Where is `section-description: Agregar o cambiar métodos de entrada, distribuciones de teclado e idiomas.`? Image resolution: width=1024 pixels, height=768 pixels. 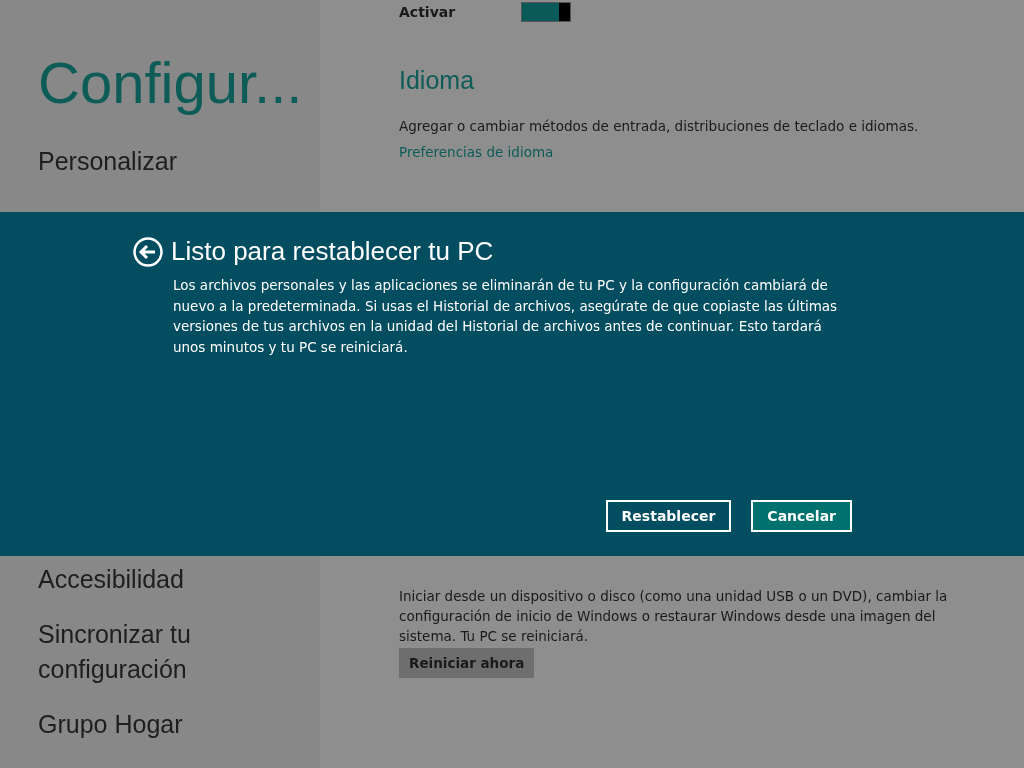 section-description: Agregar o cambiar métodos de entrada, distribuciones de teclado e idiomas. is located at coordinates (659, 126).